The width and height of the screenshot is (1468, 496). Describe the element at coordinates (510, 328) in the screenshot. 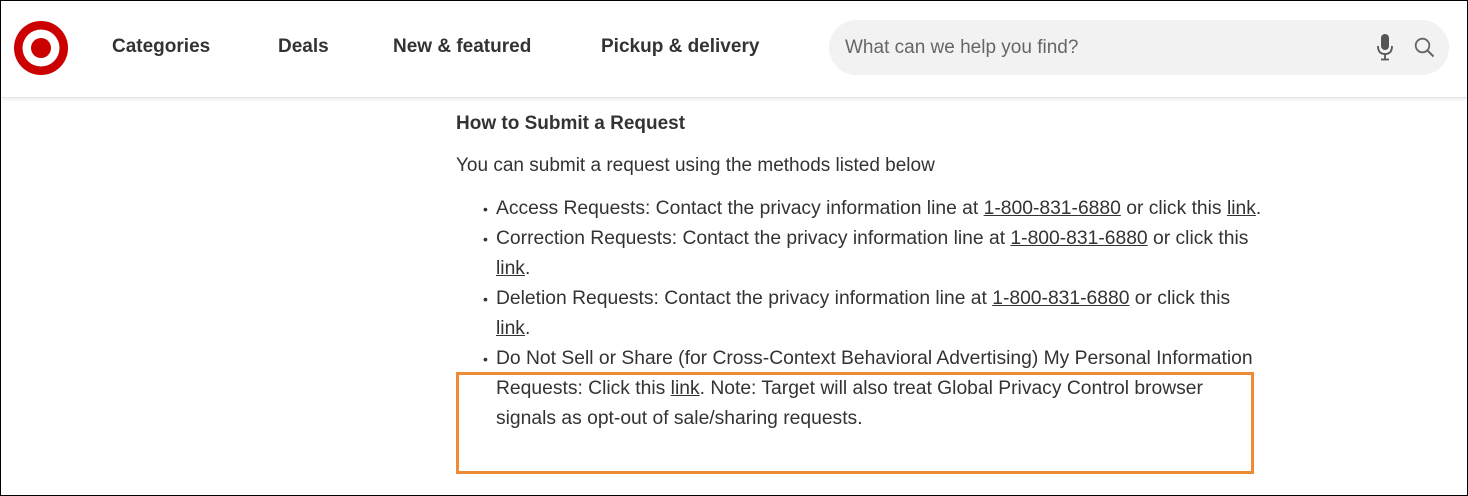

I see `deletion-request-link: link` at that location.